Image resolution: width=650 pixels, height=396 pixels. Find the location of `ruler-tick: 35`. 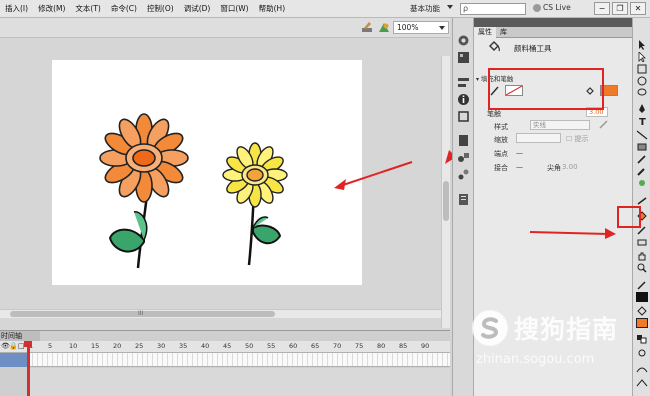

ruler-tick: 35 is located at coordinates (183, 346).